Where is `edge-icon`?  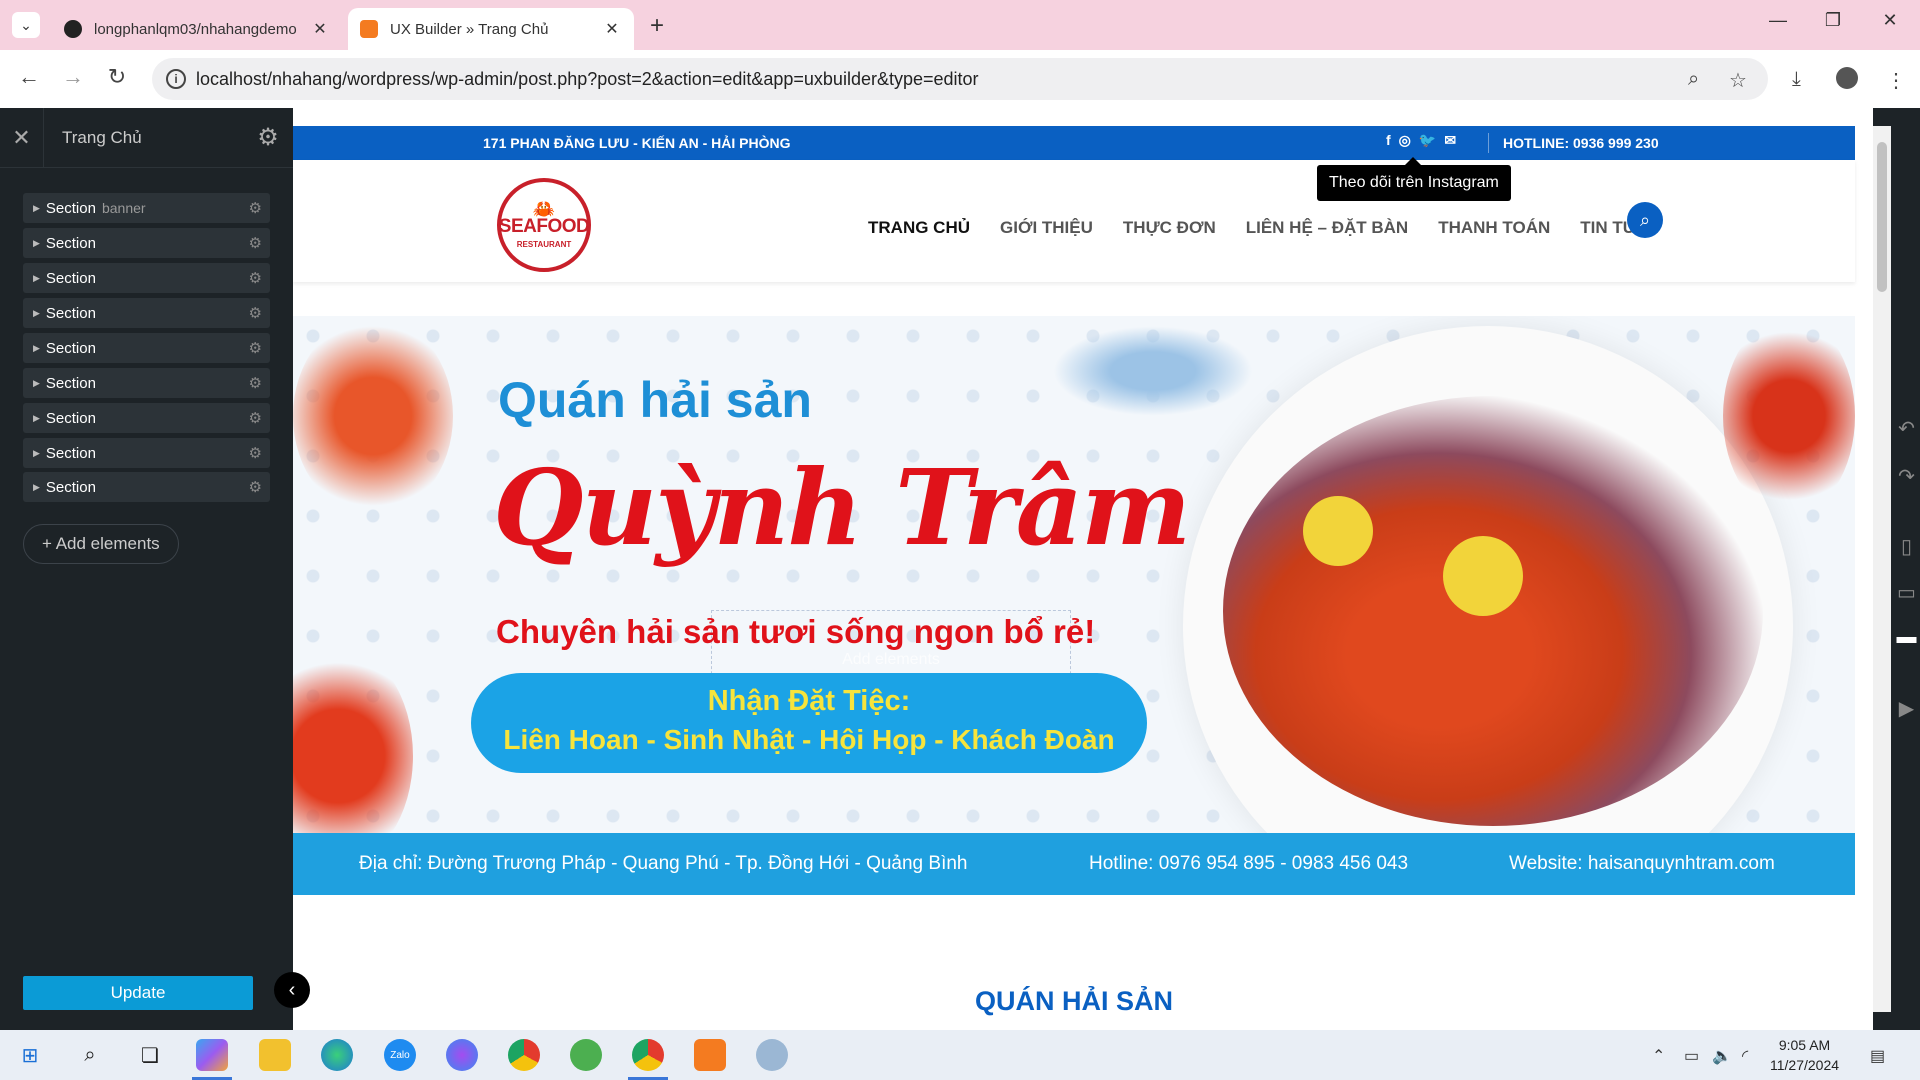 edge-icon is located at coordinates (337, 1055).